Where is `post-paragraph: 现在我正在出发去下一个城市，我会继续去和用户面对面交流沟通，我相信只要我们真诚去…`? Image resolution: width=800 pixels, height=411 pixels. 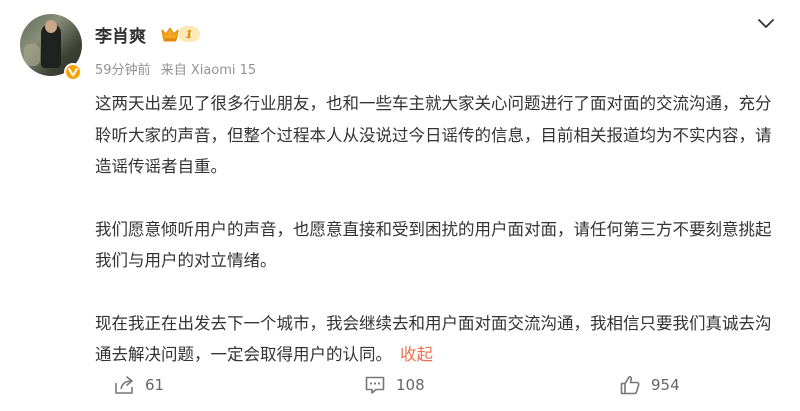 post-paragraph: 现在我正在出发去下一个城市，我会继续去和用户面对面交流沟通，我相信只要我们真诚去… is located at coordinates (440, 339).